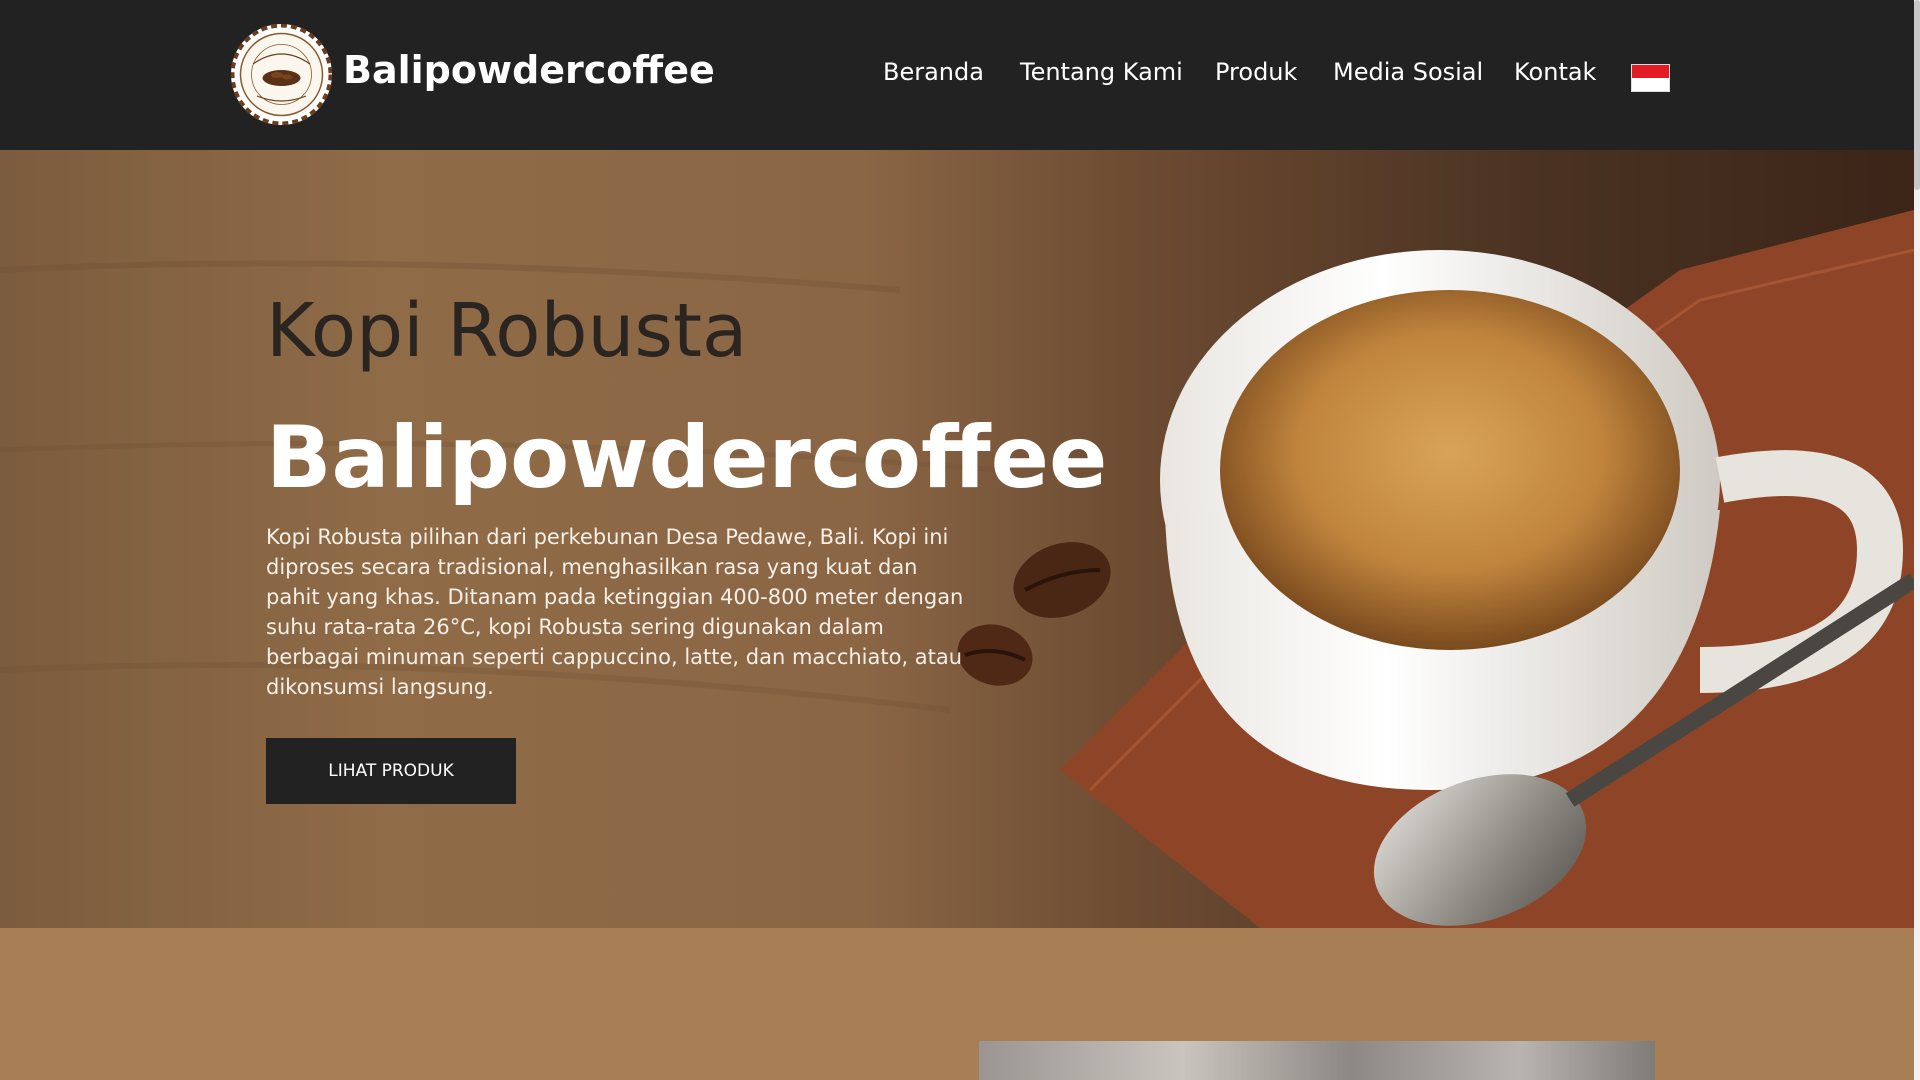 The image size is (1920, 1080). What do you see at coordinates (1101, 72) in the screenshot?
I see `nav-item-tentang-kami: Tentang Kami` at bounding box center [1101, 72].